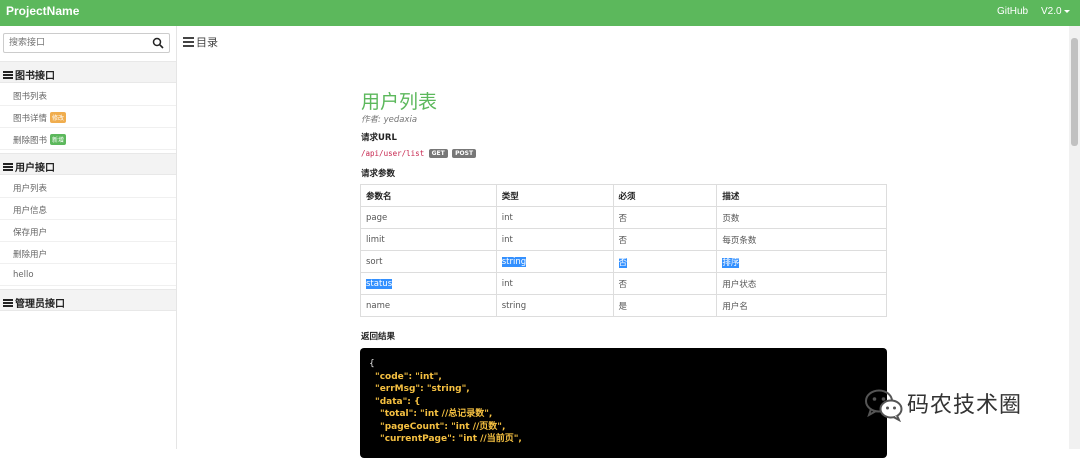 This screenshot has height=458, width=1080. I want to click on table-cell: 是, so click(665, 305).